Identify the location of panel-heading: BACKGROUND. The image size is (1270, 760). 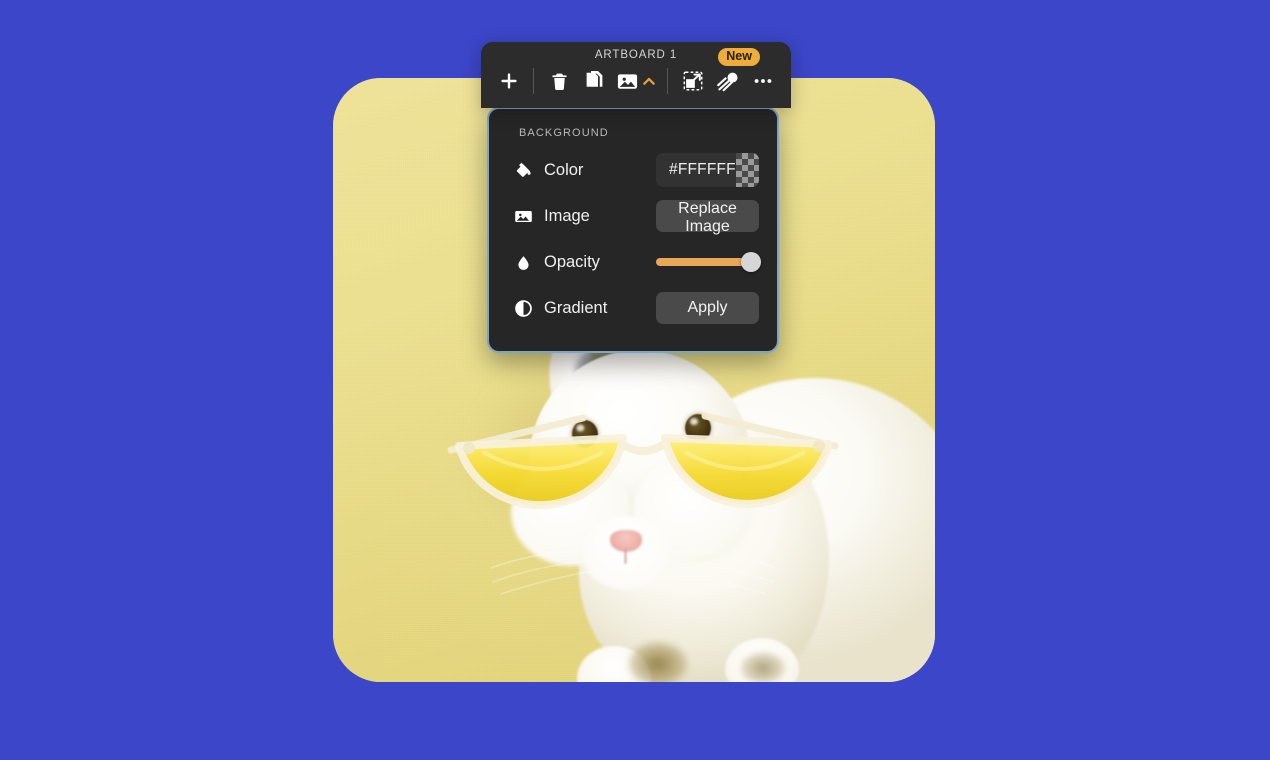
(564, 133).